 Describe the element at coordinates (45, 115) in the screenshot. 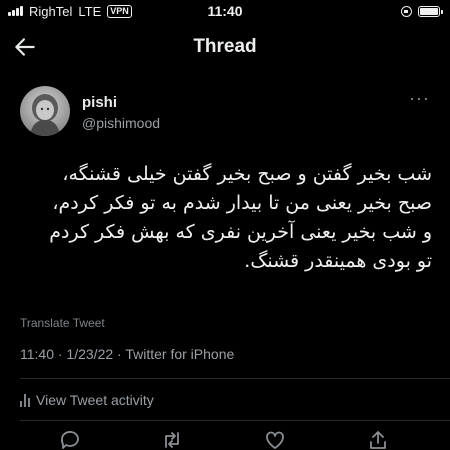

I see `avatar-image` at that location.